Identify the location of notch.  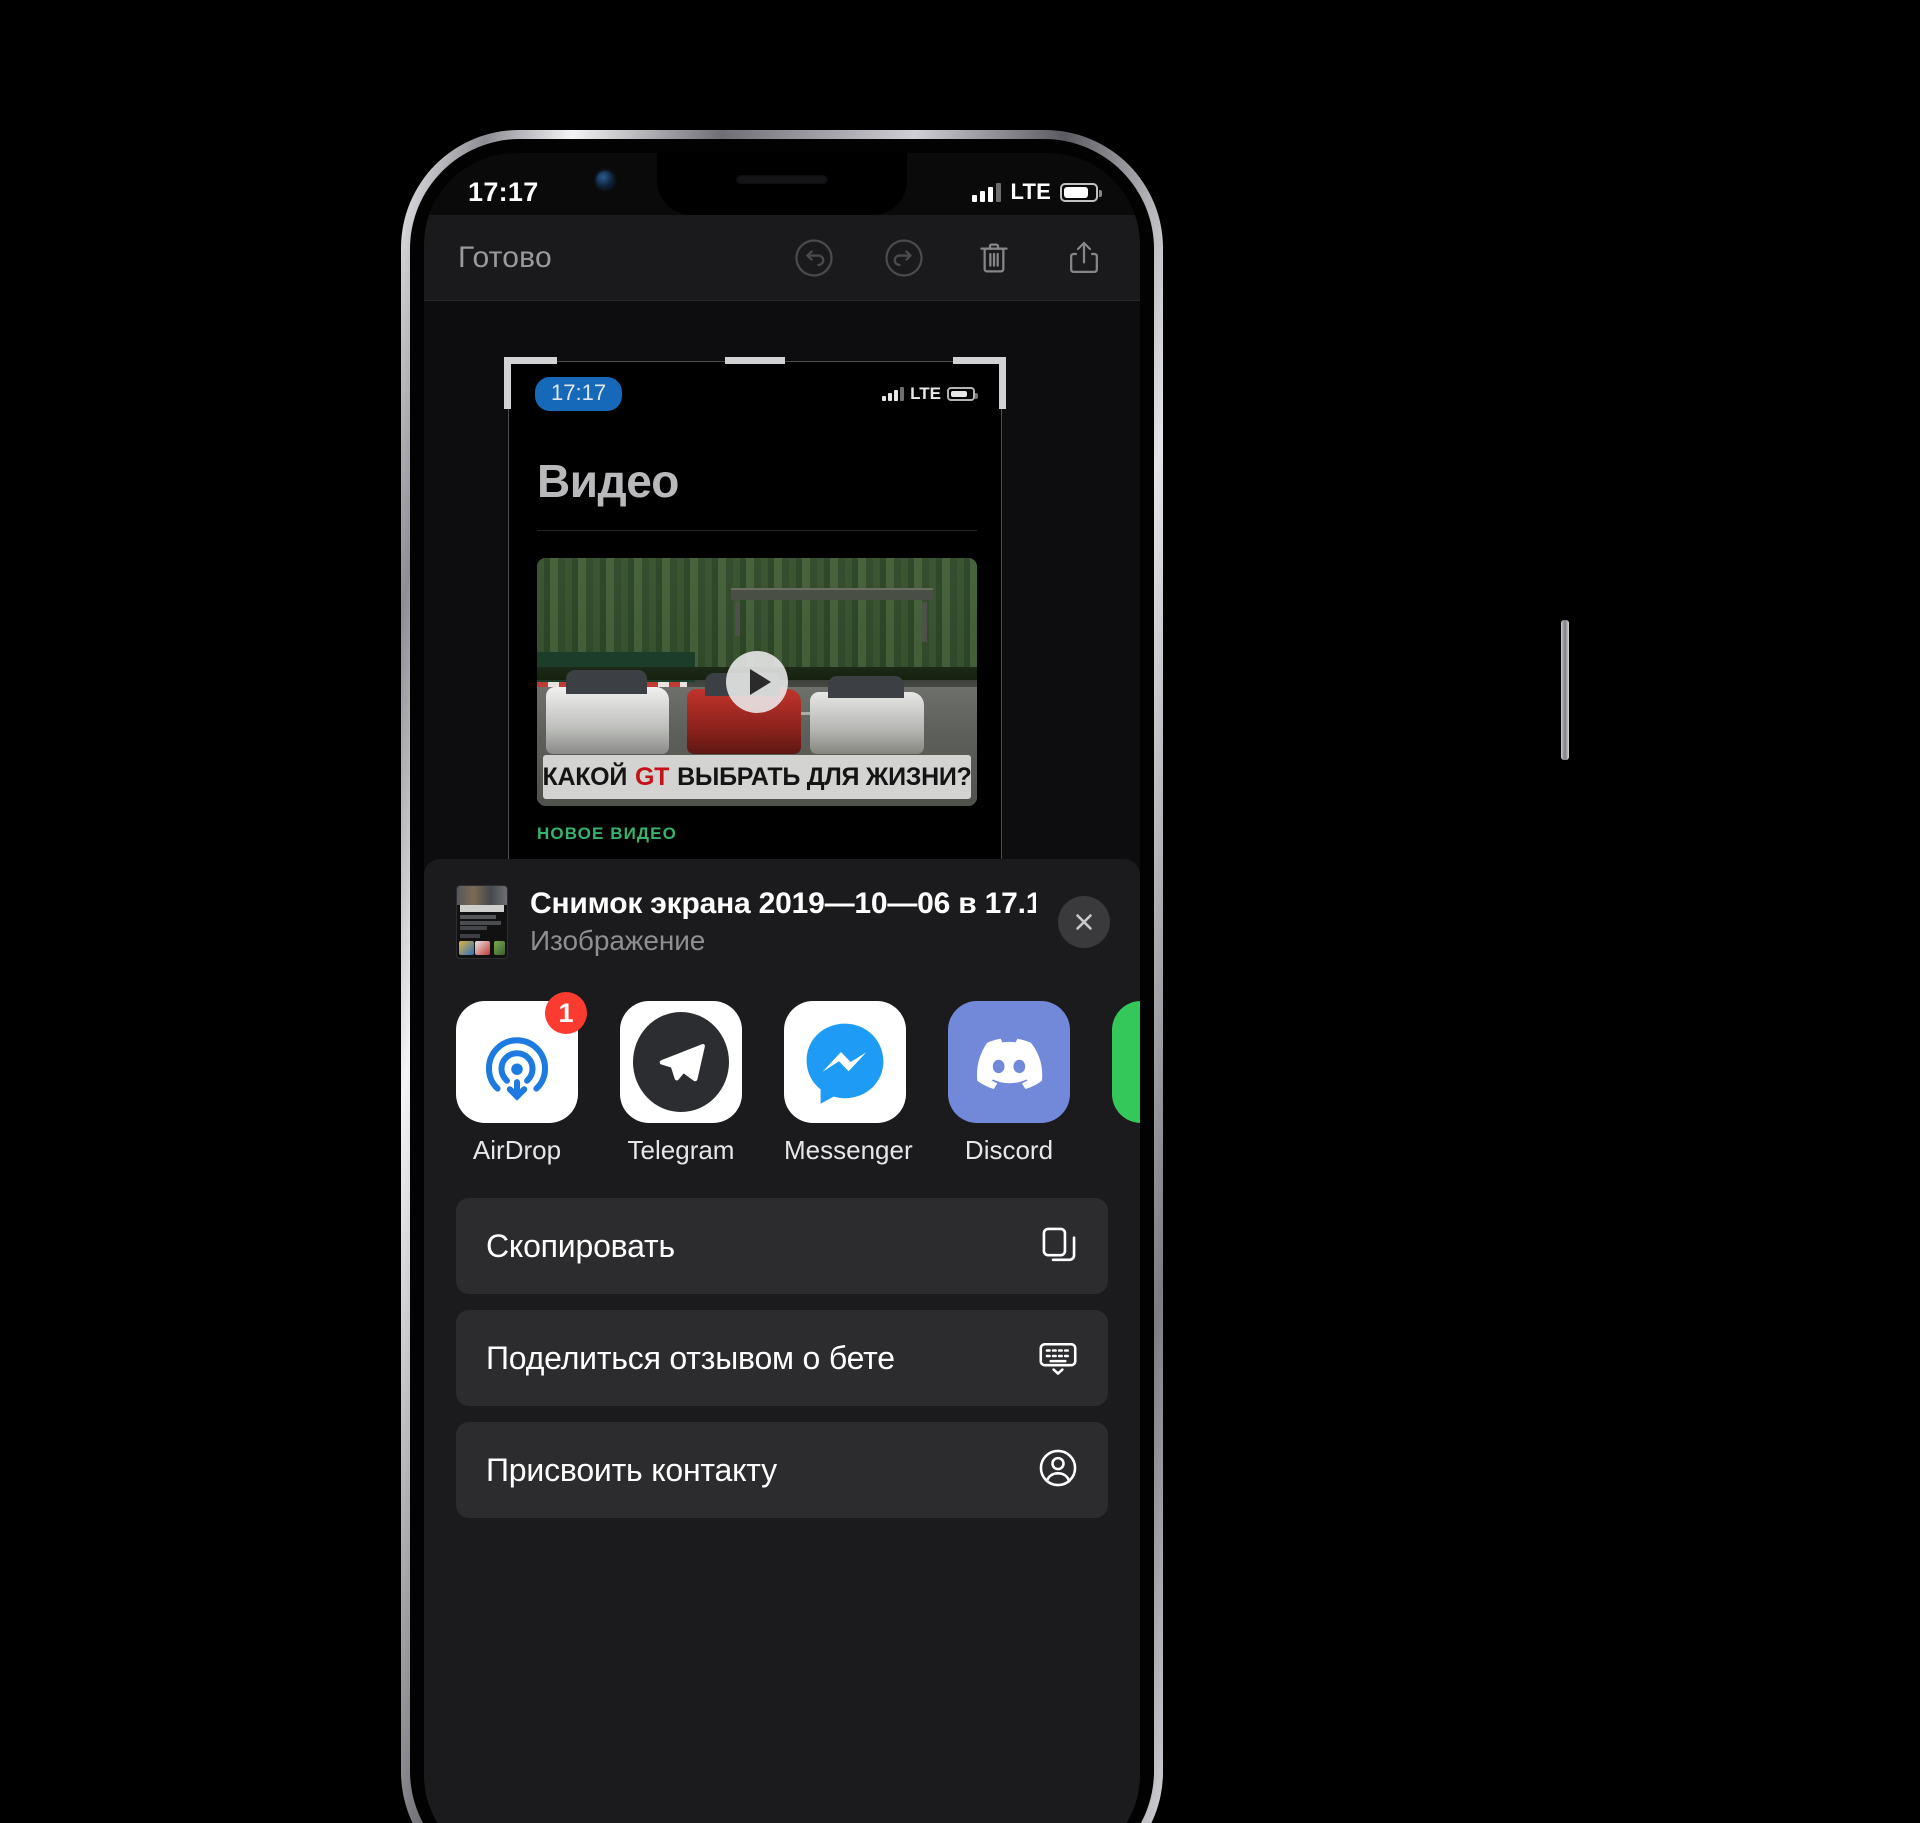
(782, 184).